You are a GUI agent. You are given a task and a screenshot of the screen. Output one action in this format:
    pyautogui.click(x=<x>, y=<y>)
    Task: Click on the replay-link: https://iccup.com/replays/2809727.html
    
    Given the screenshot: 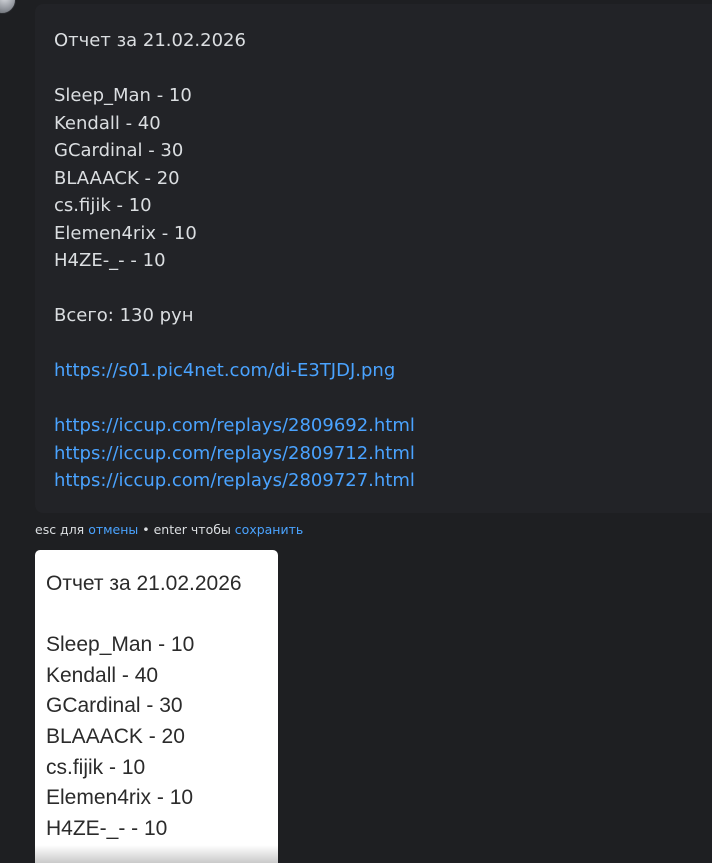 What is the action you would take?
    pyautogui.click(x=383, y=481)
    